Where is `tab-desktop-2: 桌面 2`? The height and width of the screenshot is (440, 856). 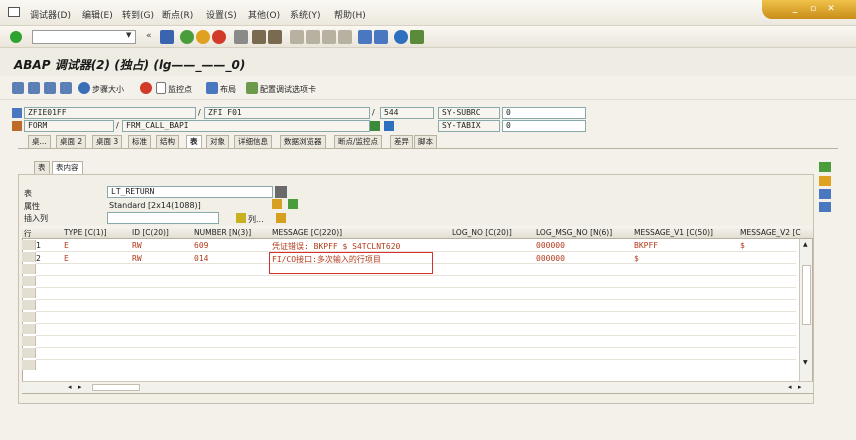 tab-desktop-2: 桌面 2 is located at coordinates (71, 141).